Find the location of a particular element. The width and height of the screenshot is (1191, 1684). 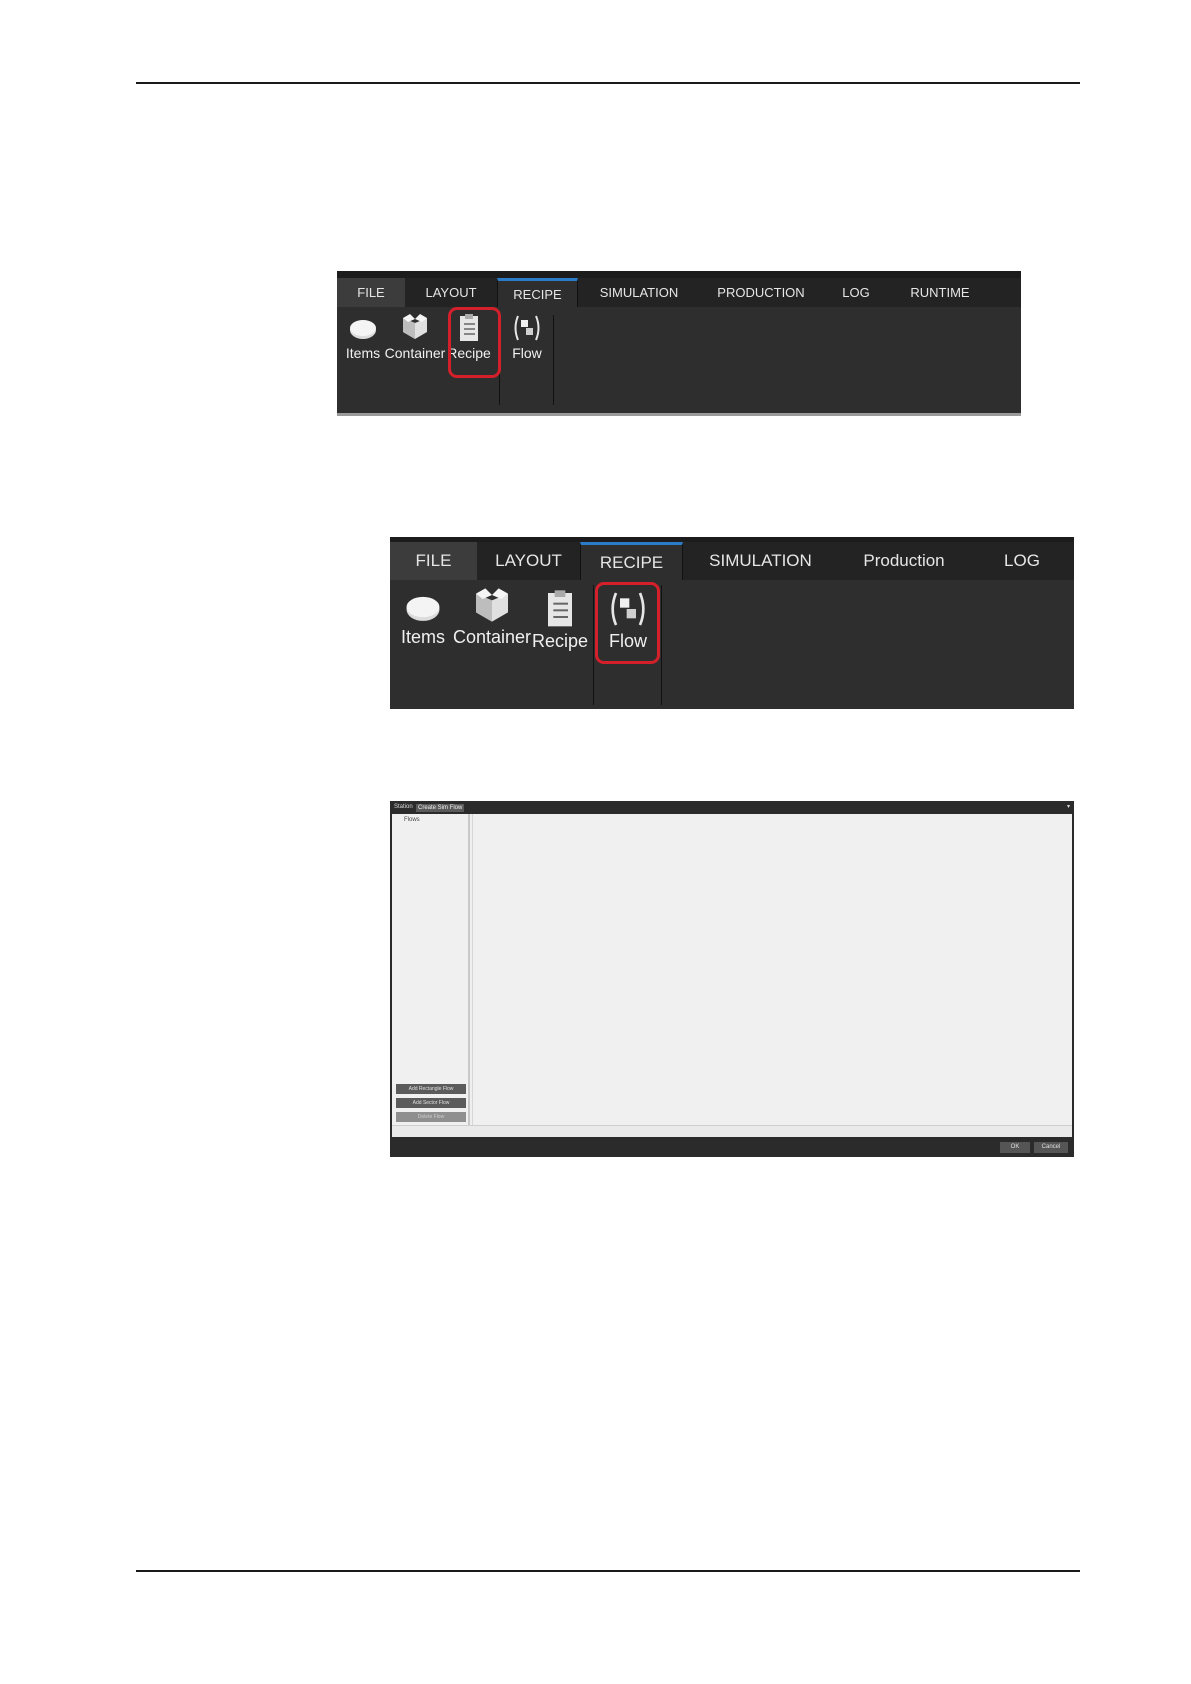

tab-production: Production is located at coordinates (904, 561).